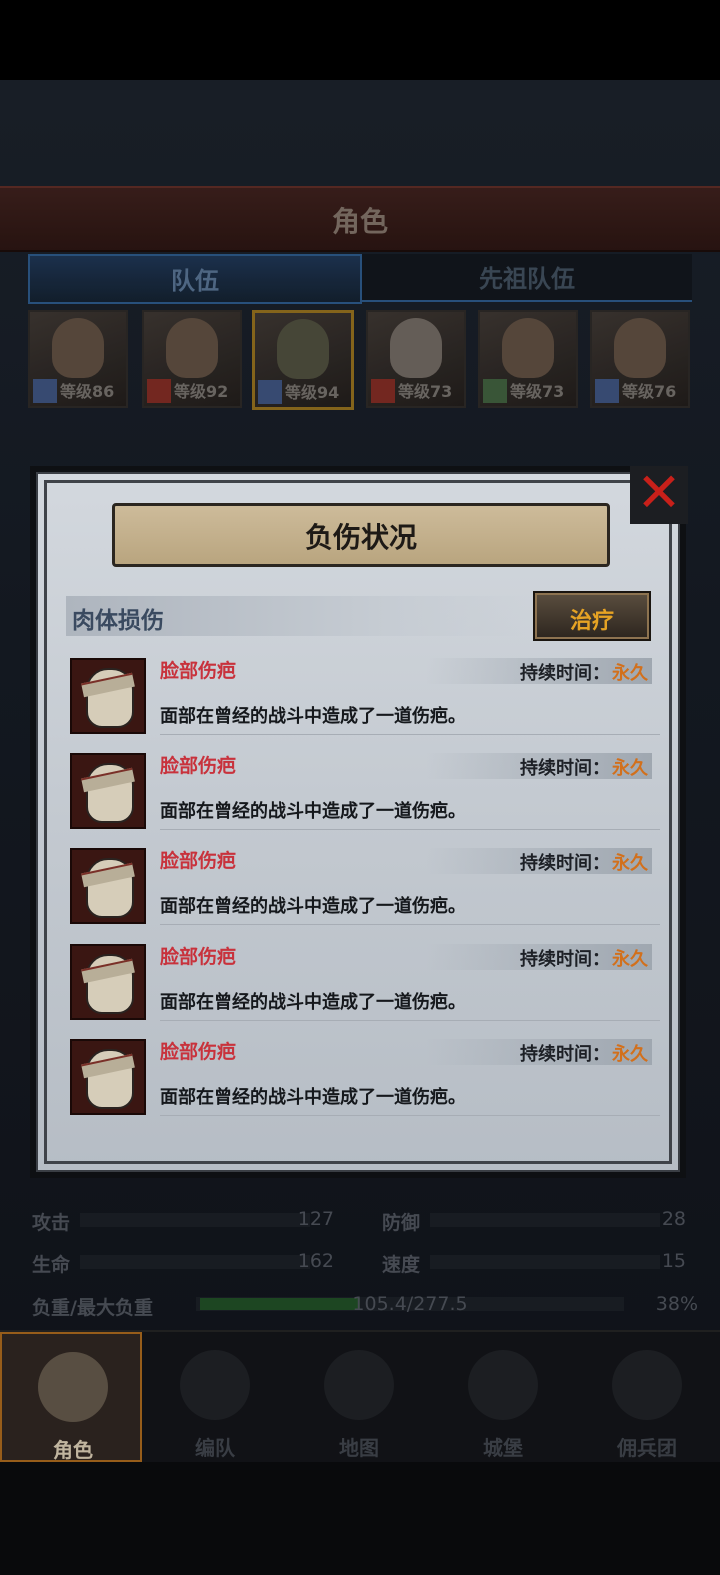  I want to click on treat-button: 治疗, so click(592, 616).